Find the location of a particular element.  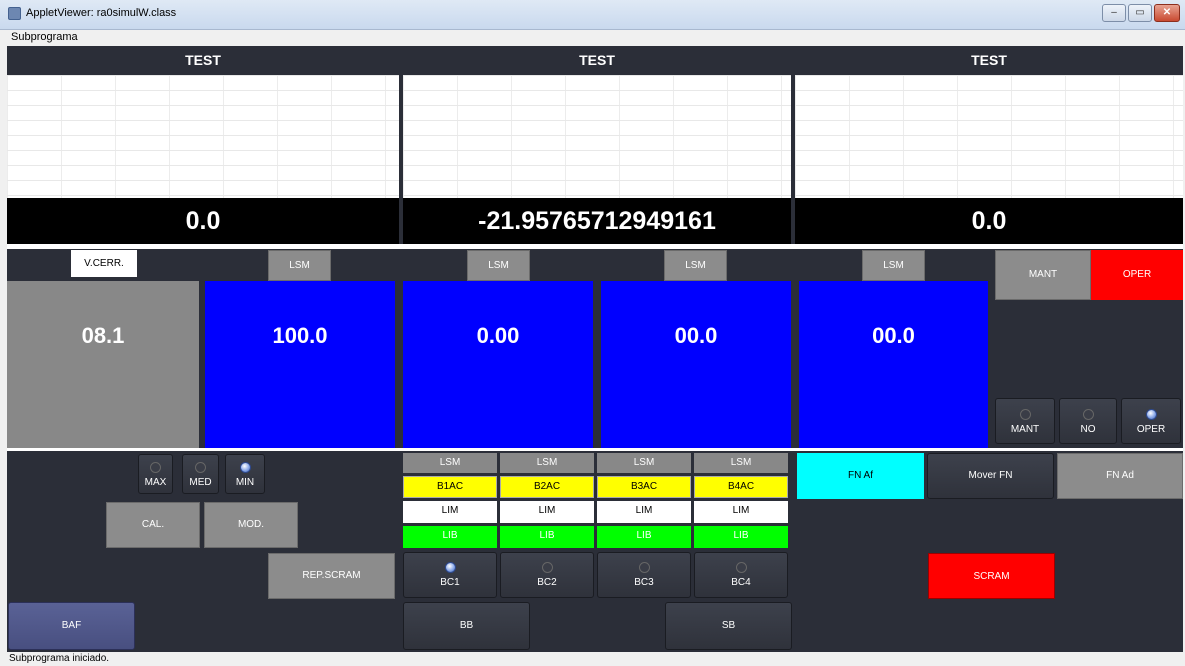

min-radio: MIN is located at coordinates (245, 474).